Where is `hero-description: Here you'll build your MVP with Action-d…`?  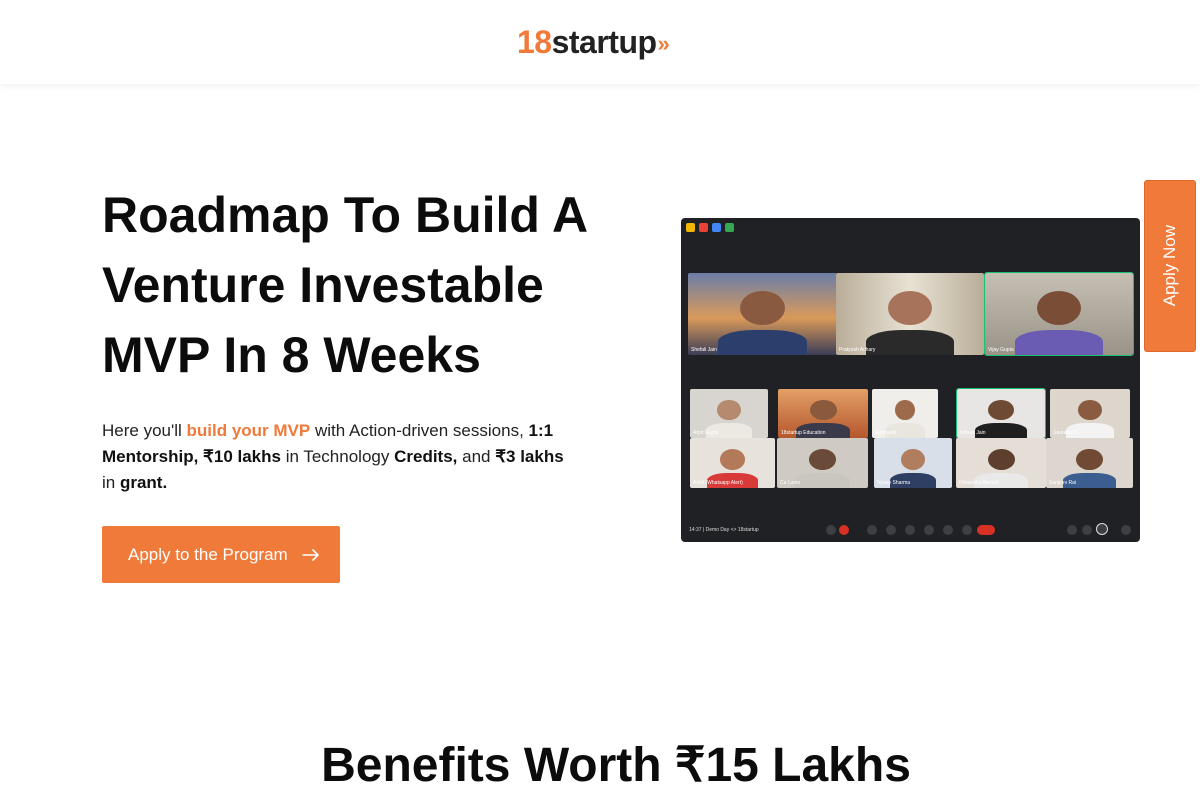 hero-description: Here you'll build your MVP with Action-d… is located at coordinates (337, 457).